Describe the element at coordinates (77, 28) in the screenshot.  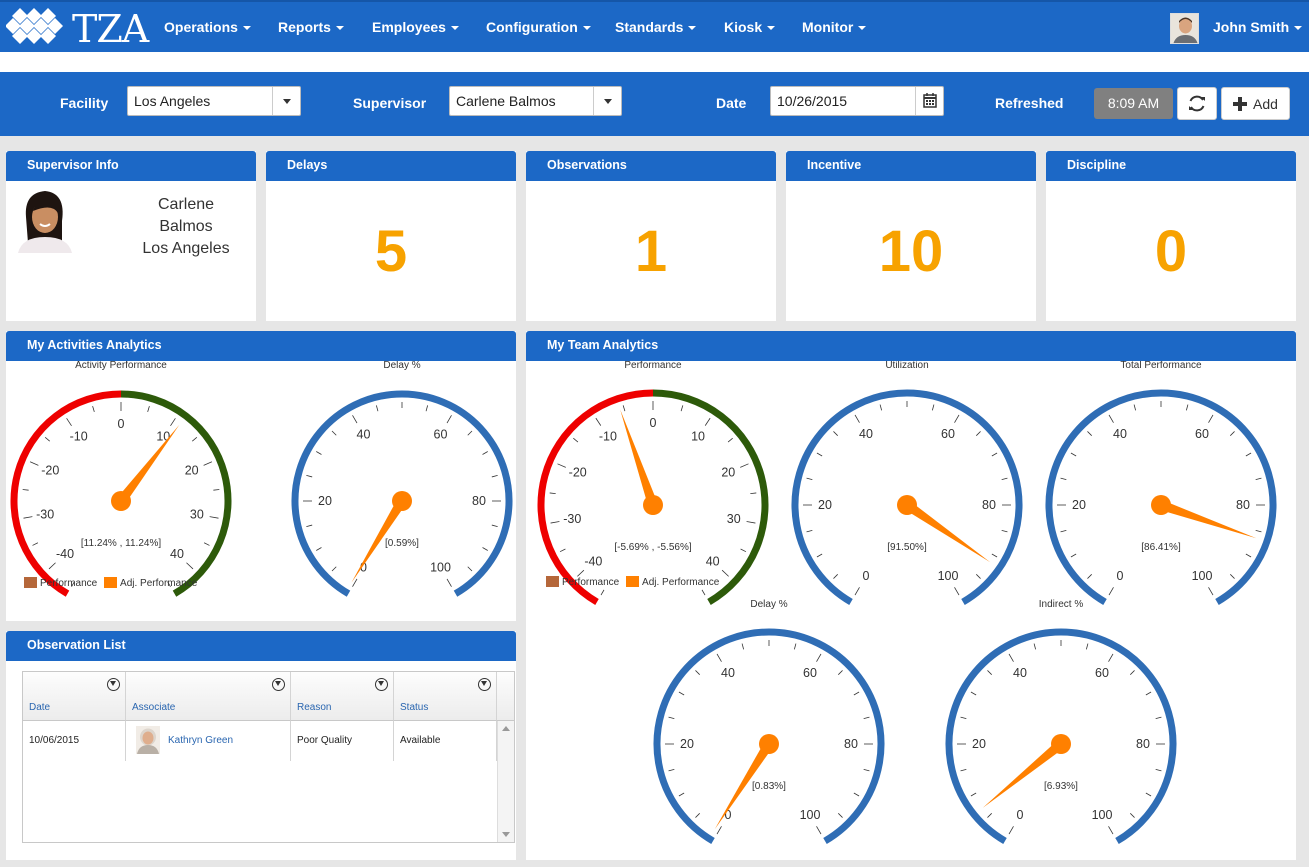
I see `tza-logo: TZA` at that location.